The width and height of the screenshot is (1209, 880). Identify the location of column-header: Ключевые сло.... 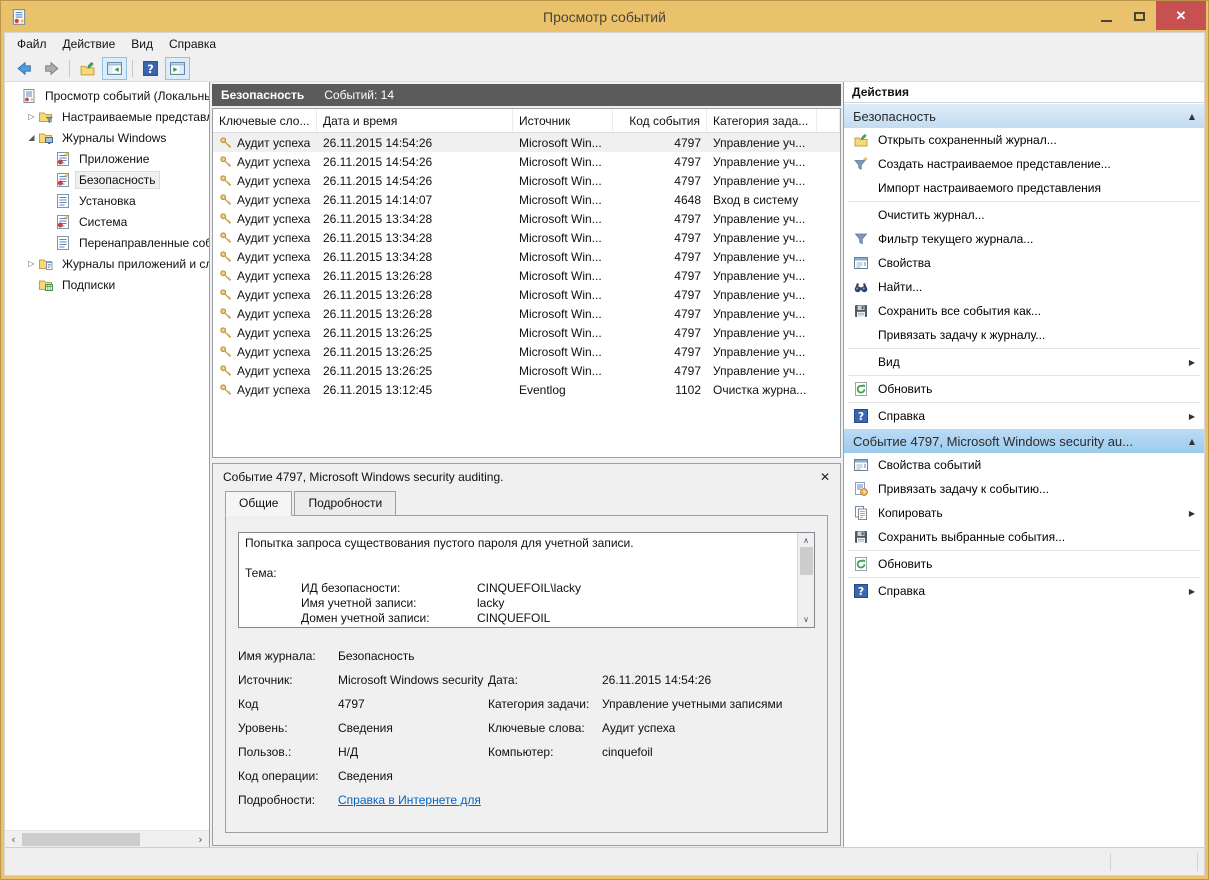
(265, 120).